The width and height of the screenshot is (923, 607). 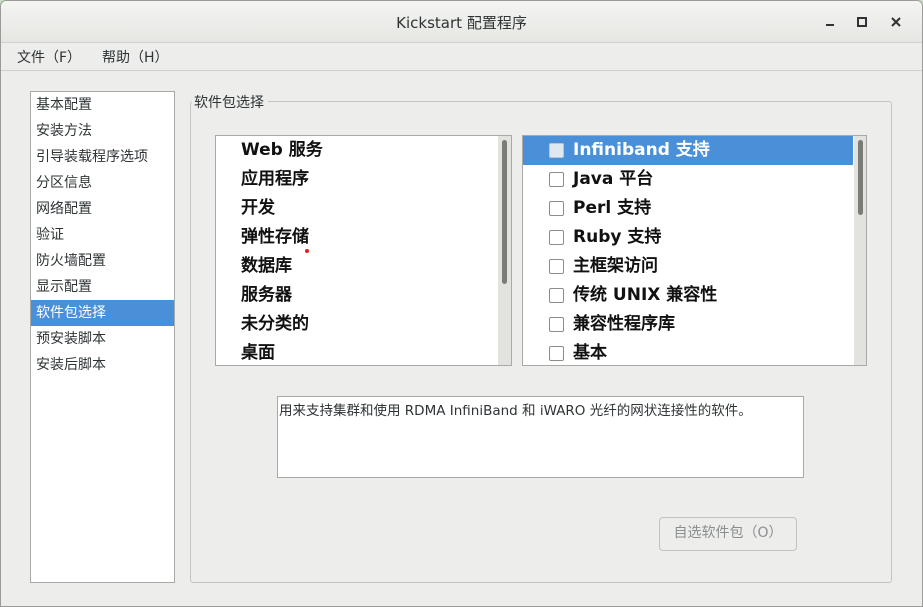 I want to click on section-title: 软件包选择, so click(x=230, y=102).